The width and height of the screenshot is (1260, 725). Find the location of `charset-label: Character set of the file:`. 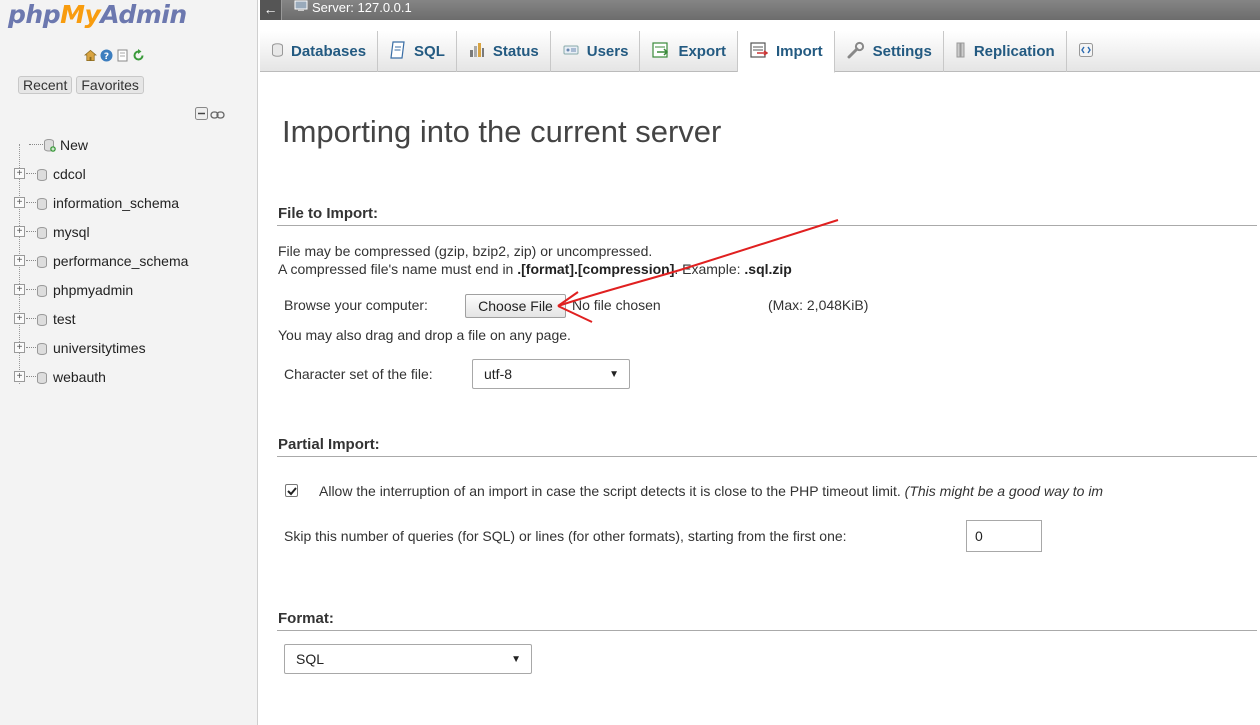

charset-label: Character set of the file: is located at coordinates (358, 374).